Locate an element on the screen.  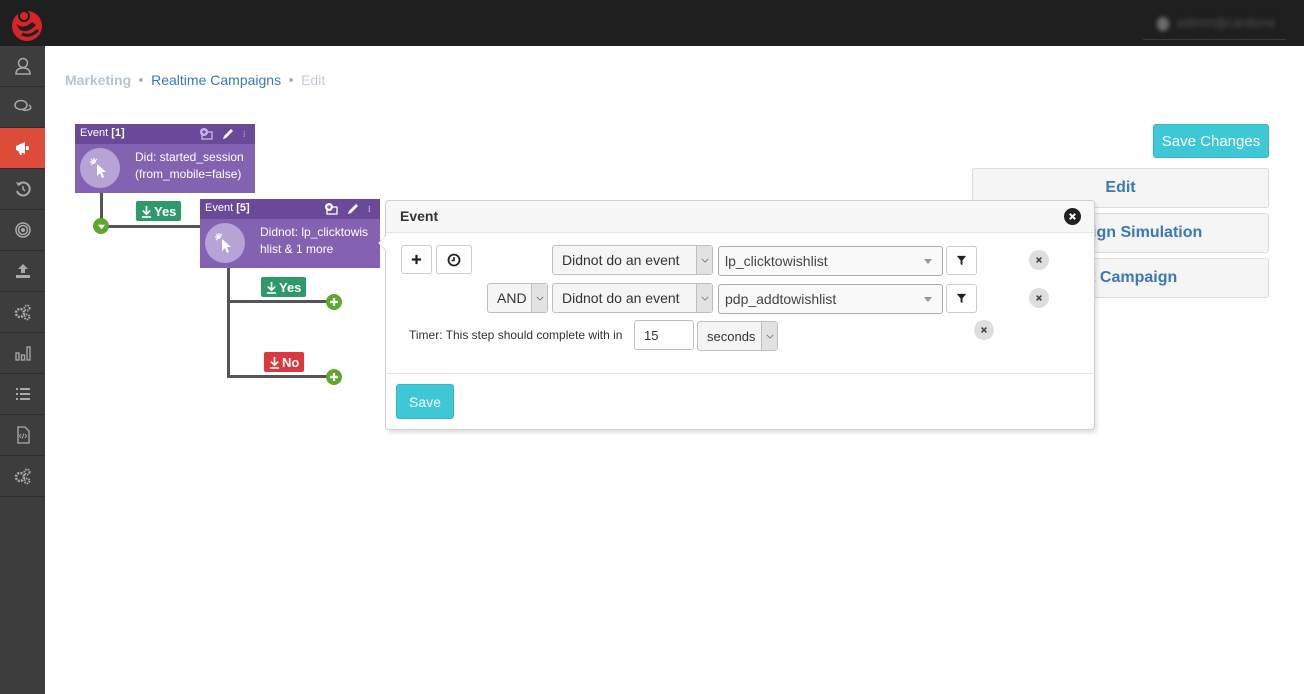
condition-select-1: Didnot do an event is located at coordinates (632, 260).